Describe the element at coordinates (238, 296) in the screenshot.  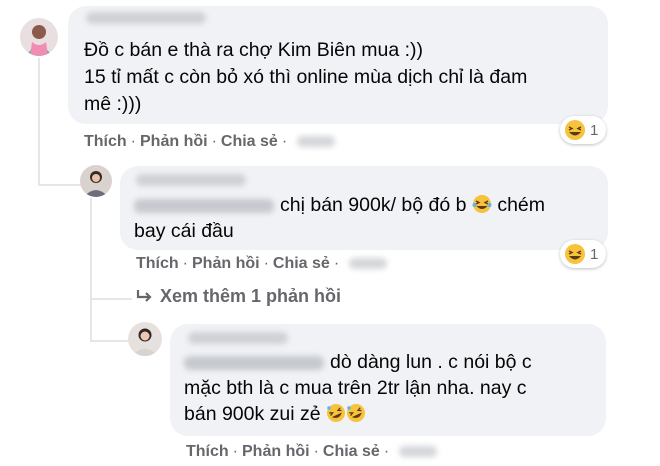
I see `more-replies-link: Xem thêm 1 phản hồi` at that location.